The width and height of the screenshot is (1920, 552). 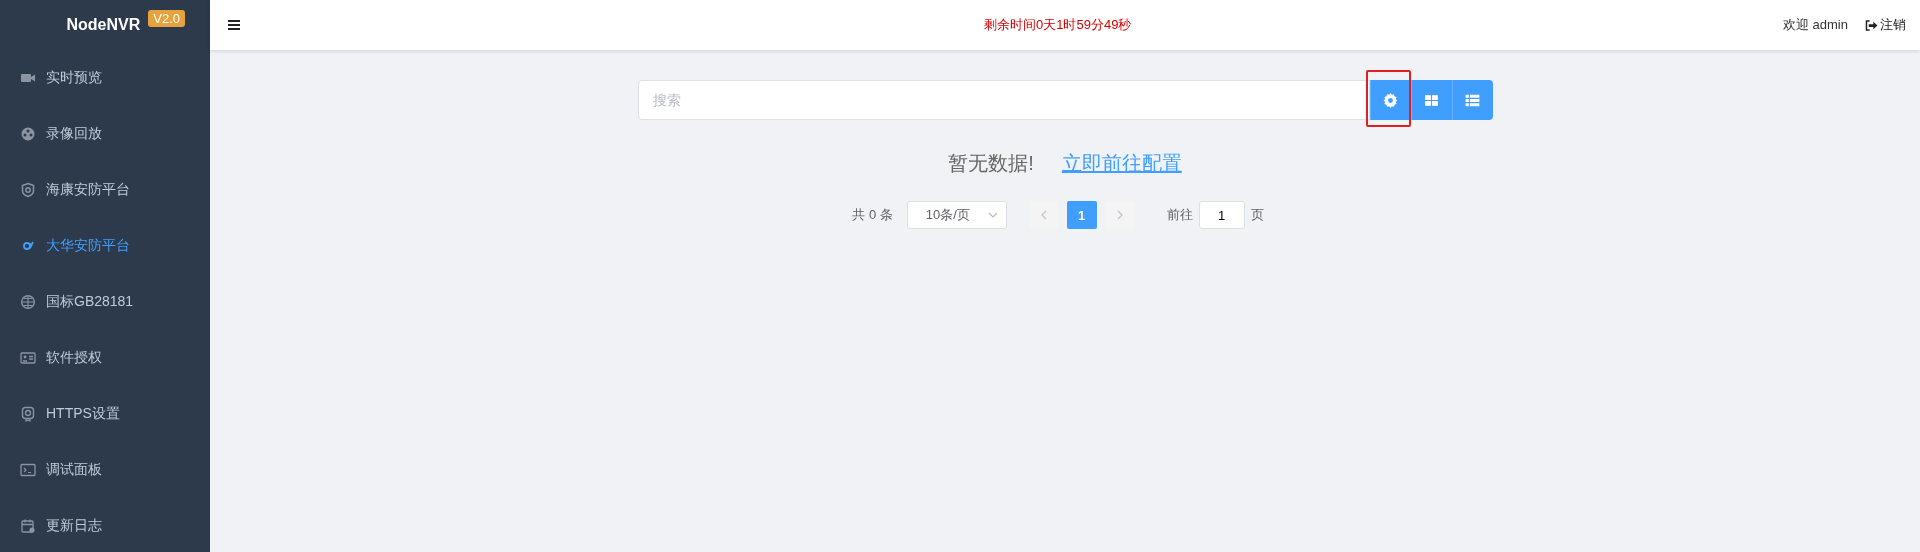 What do you see at coordinates (105, 470) in the screenshot?
I see `sidebar-item: 调试面板` at bounding box center [105, 470].